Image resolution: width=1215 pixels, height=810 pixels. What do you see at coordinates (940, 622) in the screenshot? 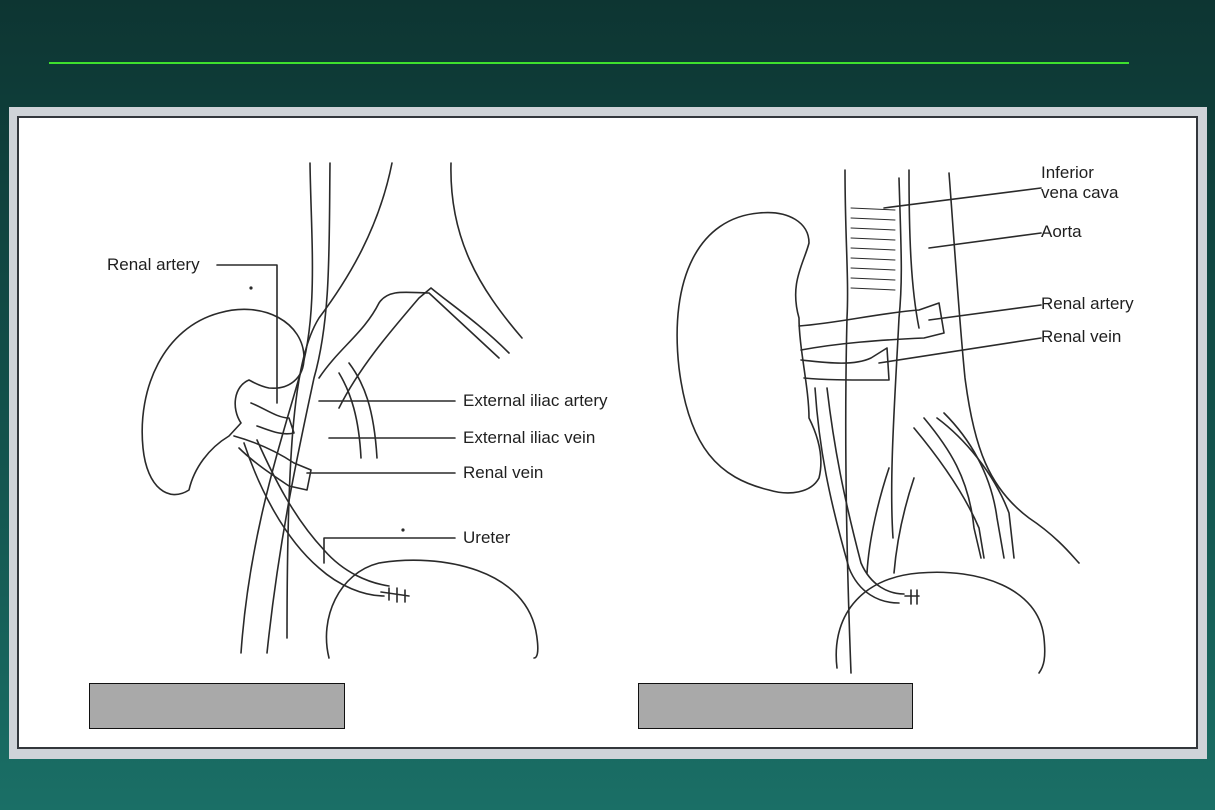
I see `right-bladder` at bounding box center [940, 622].